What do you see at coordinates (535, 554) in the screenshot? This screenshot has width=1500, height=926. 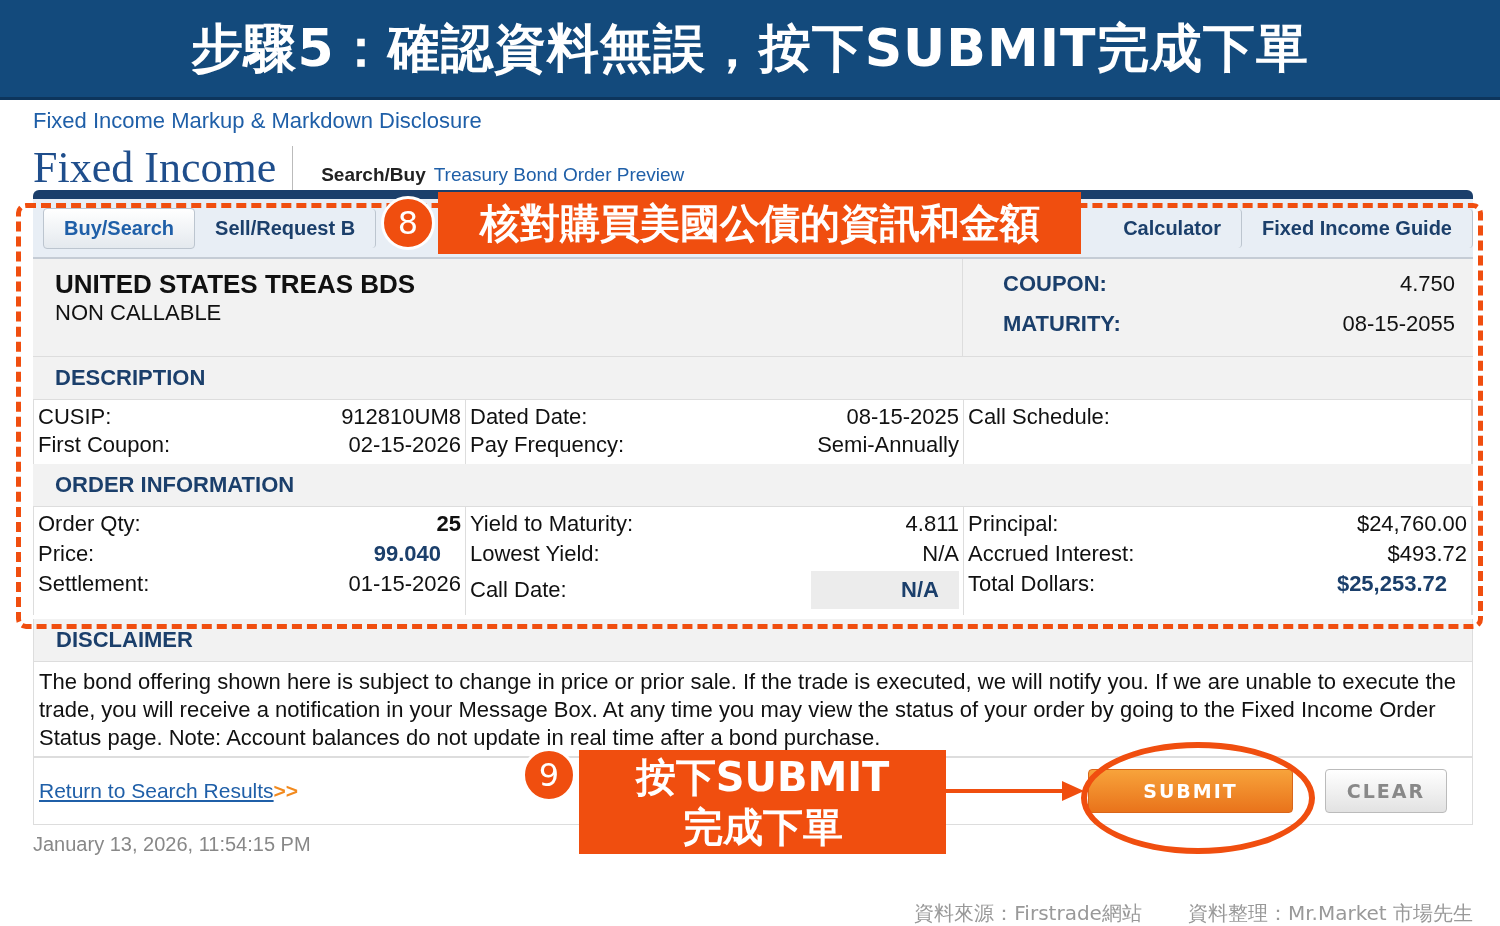 I see `field-label: Lowest Yield:` at bounding box center [535, 554].